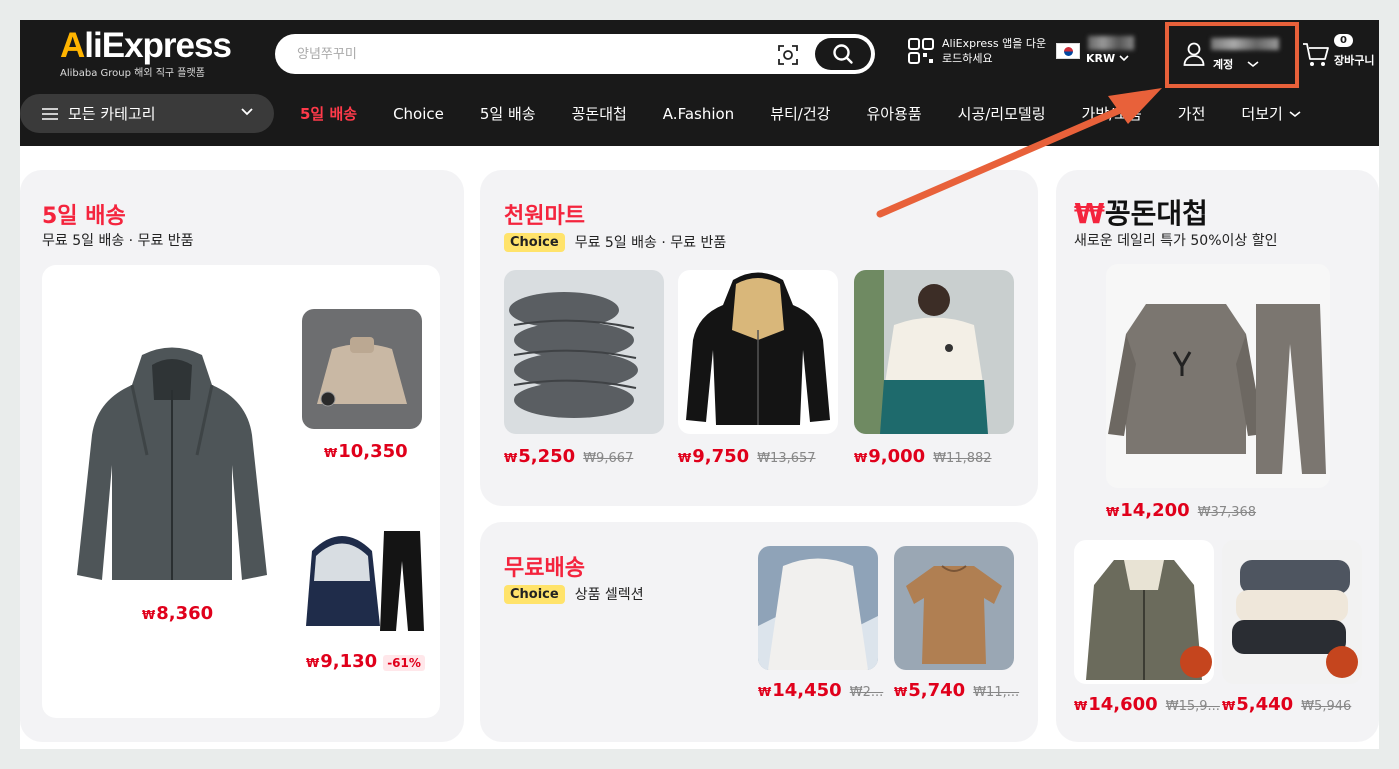 The height and width of the screenshot is (769, 1399). What do you see at coordinates (364, 581) in the screenshot?
I see `product-image-tracksuit` at bounding box center [364, 581].